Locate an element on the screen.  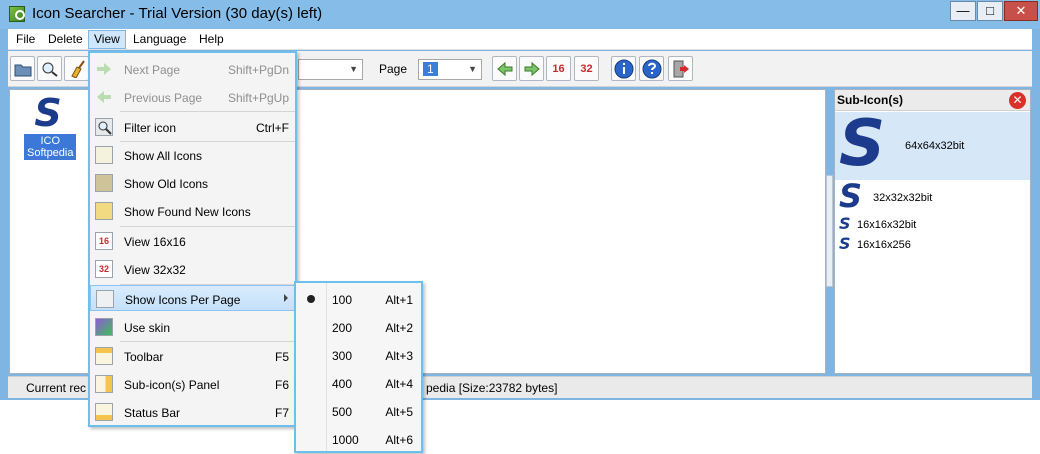
maximize-button: □ is located at coordinates (990, 11).